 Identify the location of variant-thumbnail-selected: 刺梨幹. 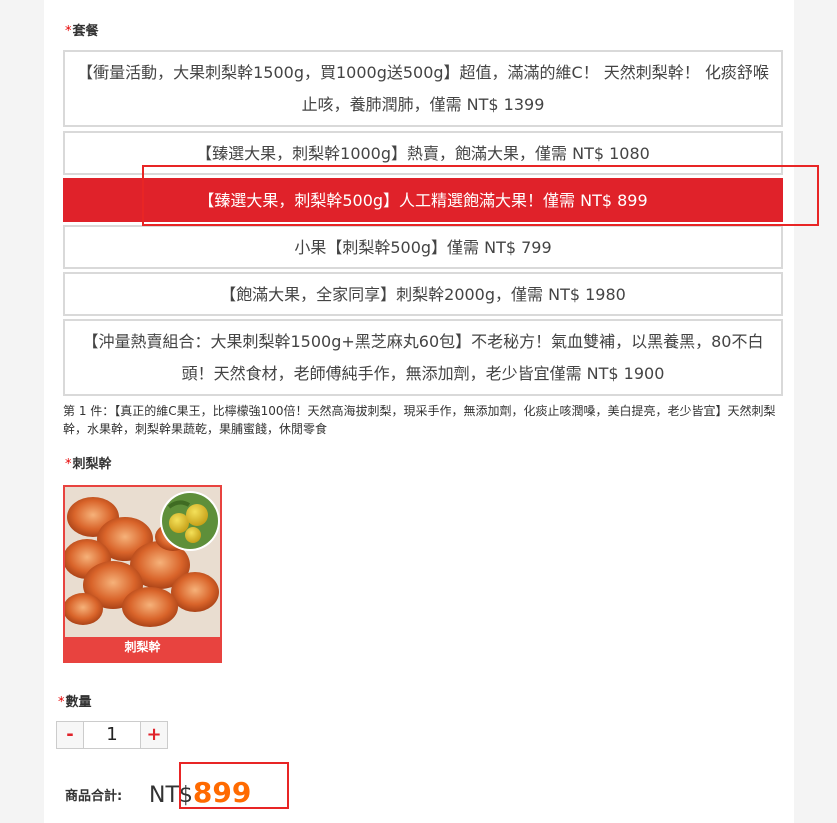
(142, 574).